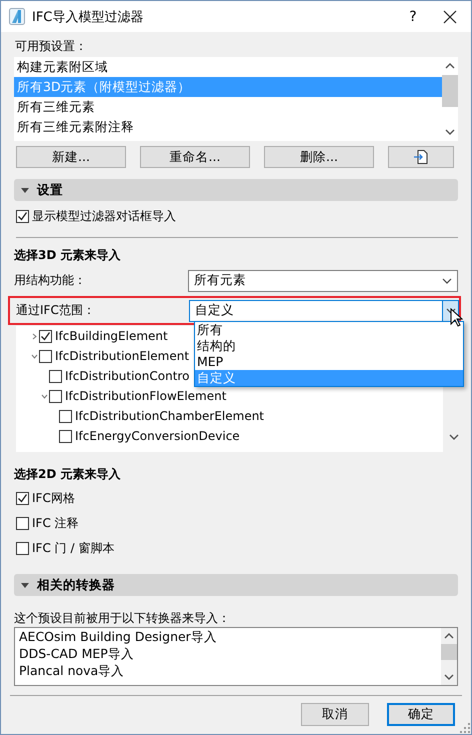 The image size is (472, 735). I want to click on dialog-button: 确定, so click(421, 714).